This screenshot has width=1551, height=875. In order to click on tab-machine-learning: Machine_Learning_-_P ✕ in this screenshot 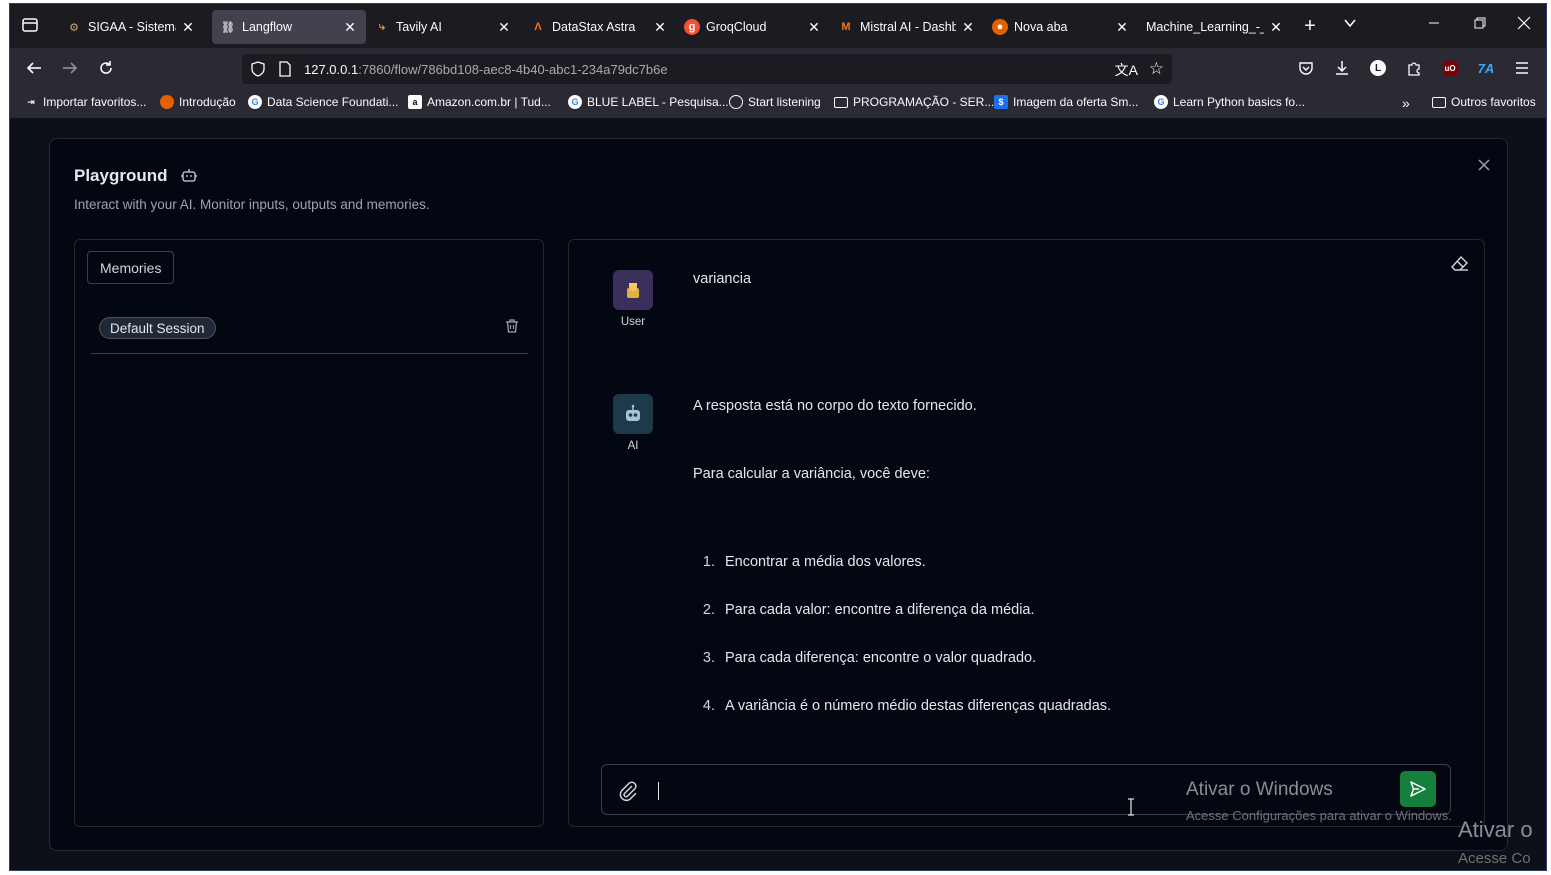, I will do `click(1215, 27)`.